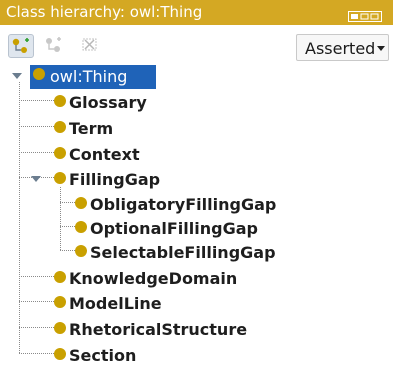 The height and width of the screenshot is (385, 393). I want to click on node-label: OptionalFillingGap, so click(174, 228).